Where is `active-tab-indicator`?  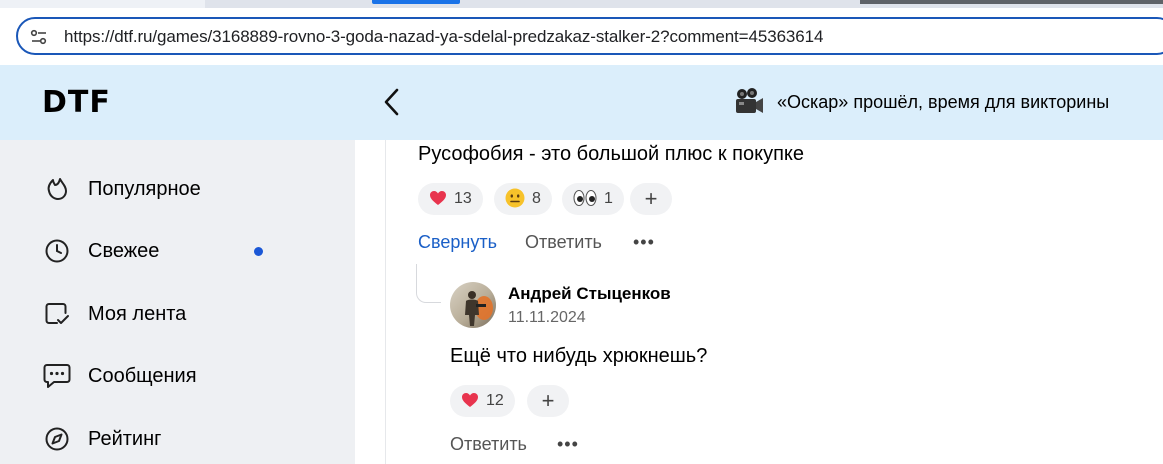 active-tab-indicator is located at coordinates (416, 2).